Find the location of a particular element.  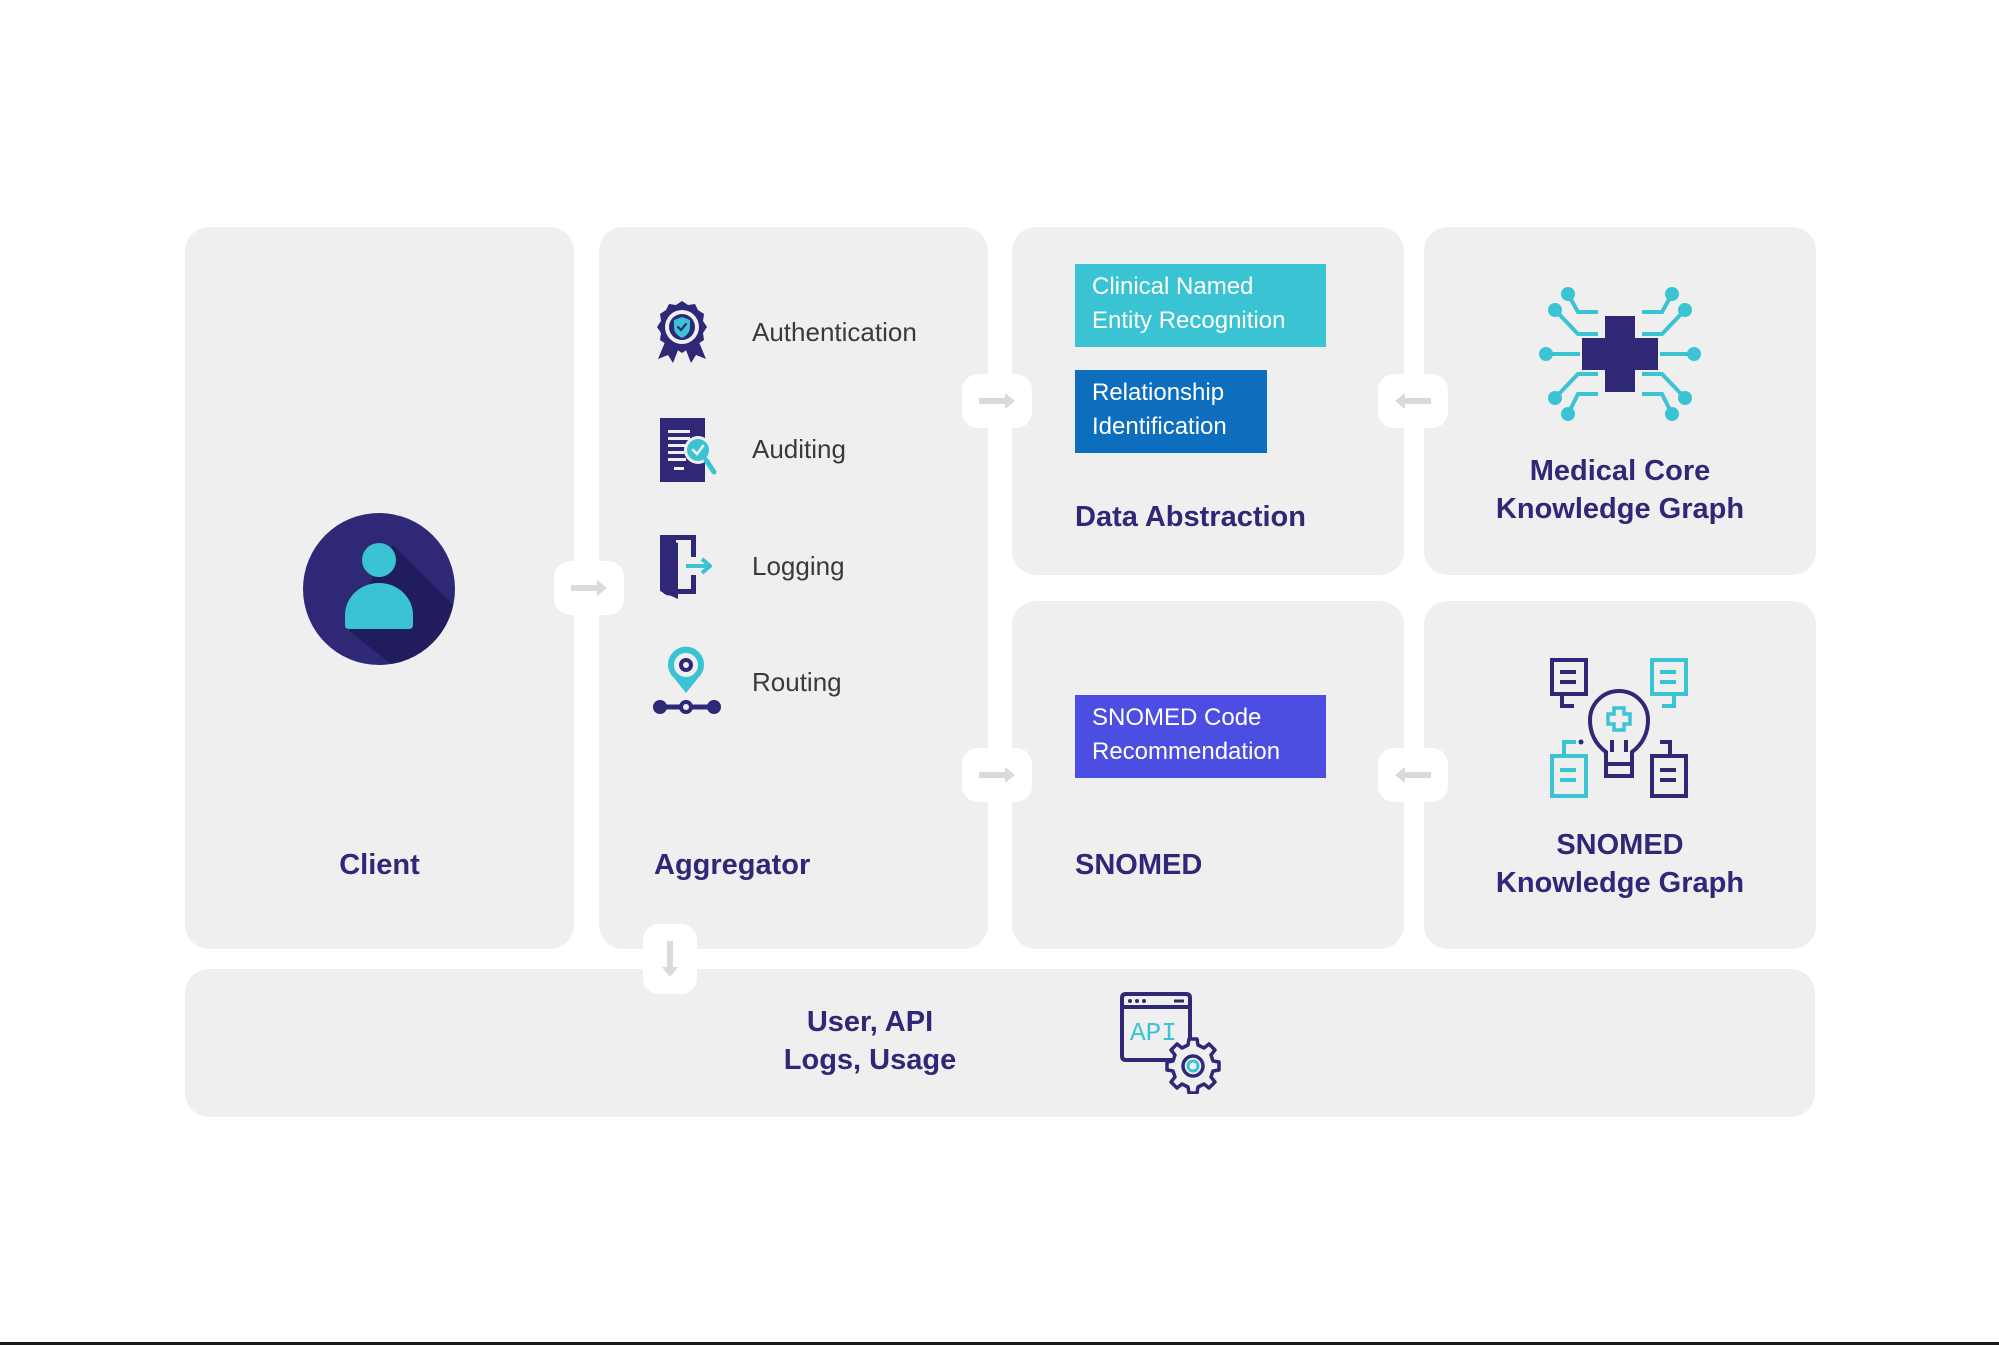

connector-aggregator-to-data-abstraction is located at coordinates (997, 401).